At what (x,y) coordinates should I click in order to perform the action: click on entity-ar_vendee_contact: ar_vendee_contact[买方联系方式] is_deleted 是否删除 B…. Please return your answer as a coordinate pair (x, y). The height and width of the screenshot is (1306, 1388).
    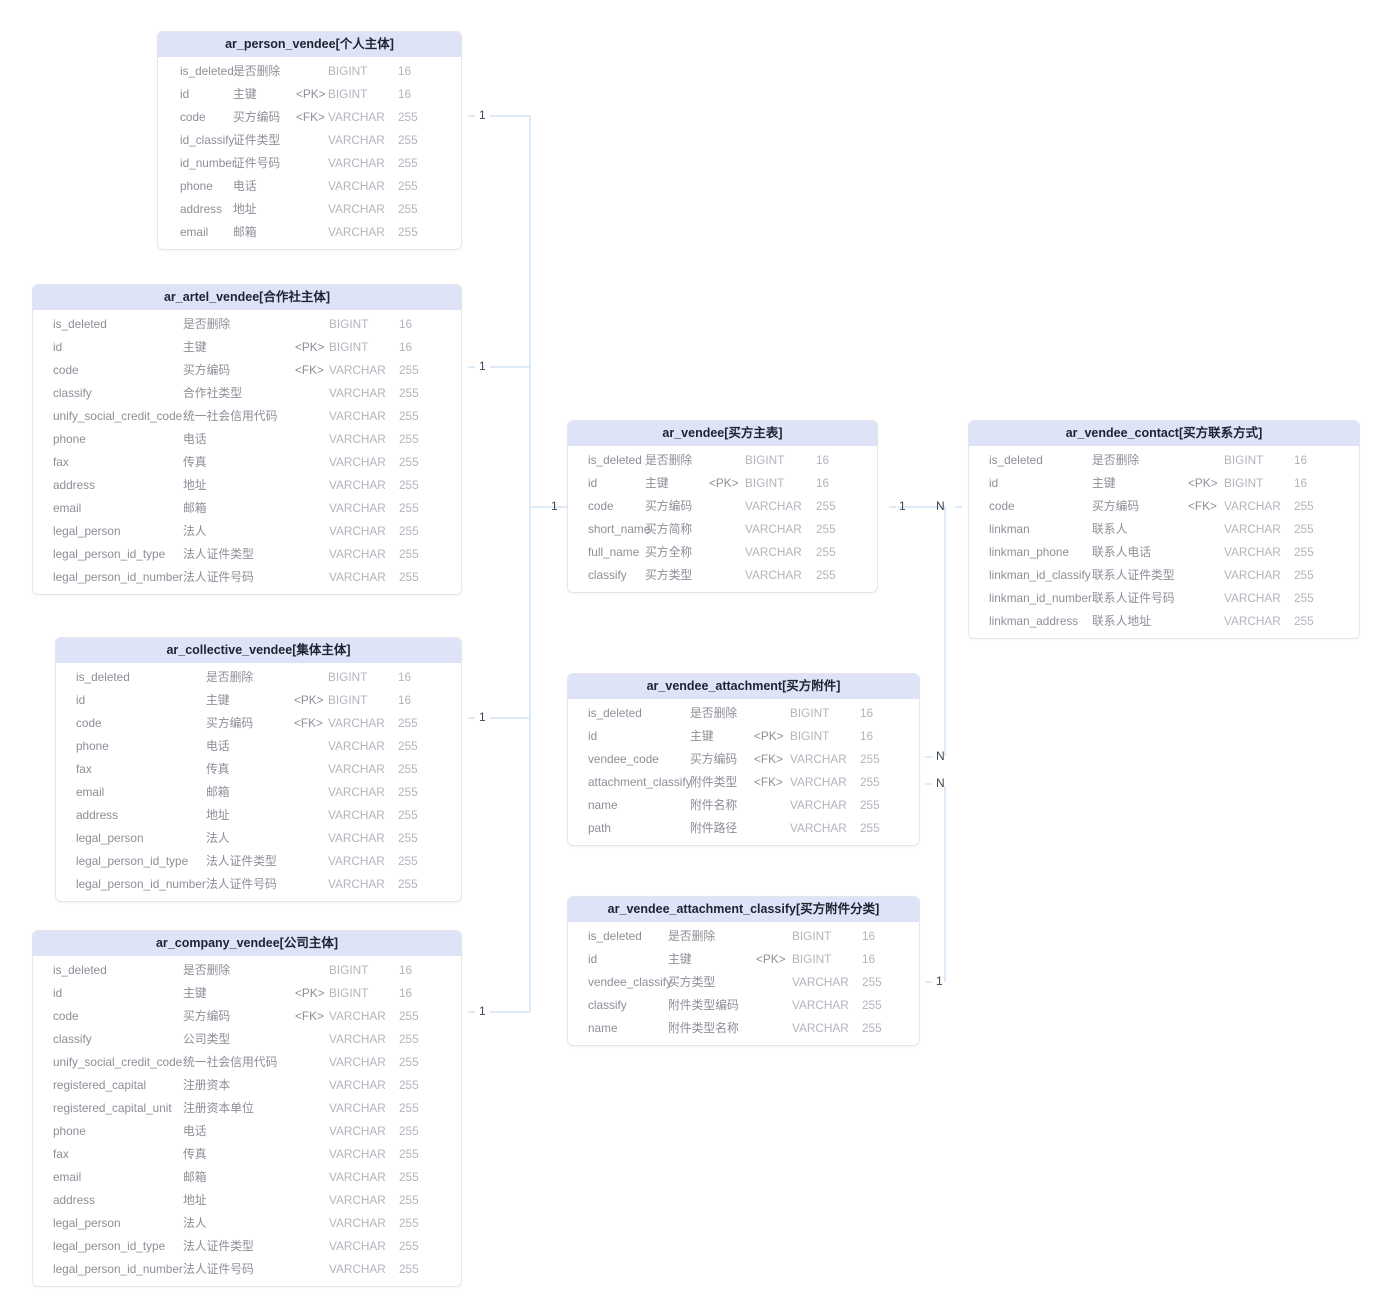
    Looking at the image, I should click on (1164, 529).